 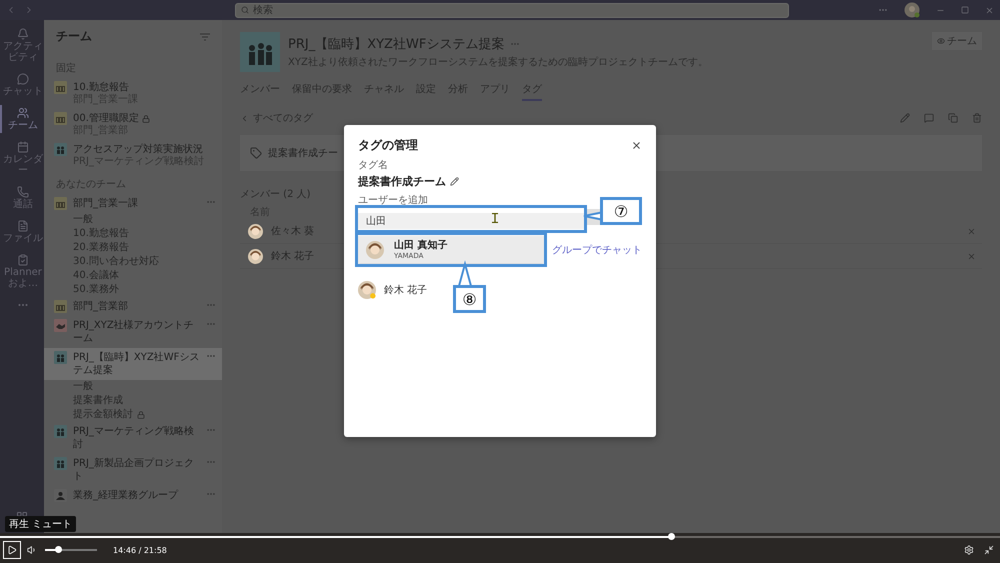 I want to click on team-name: PRJ_【臨時】XYZ社WFシステム提案, so click(x=136, y=364).